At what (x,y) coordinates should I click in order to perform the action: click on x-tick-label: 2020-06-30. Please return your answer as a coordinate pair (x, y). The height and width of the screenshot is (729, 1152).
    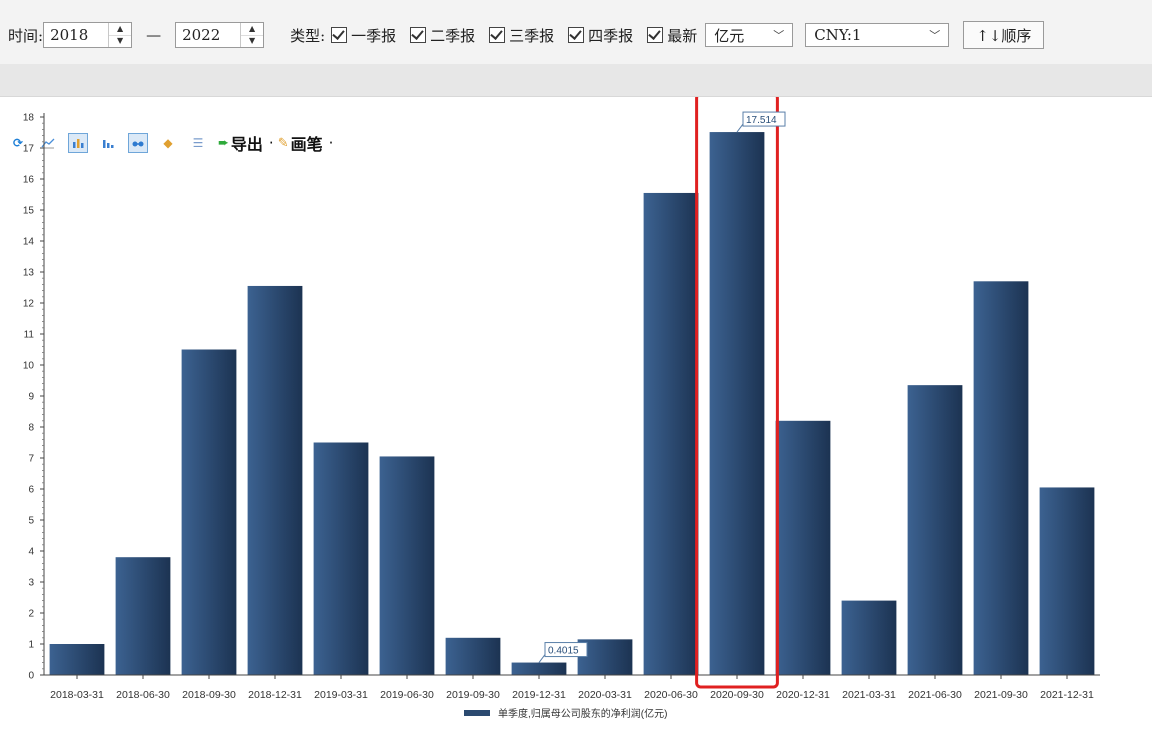
    Looking at the image, I should click on (671, 695).